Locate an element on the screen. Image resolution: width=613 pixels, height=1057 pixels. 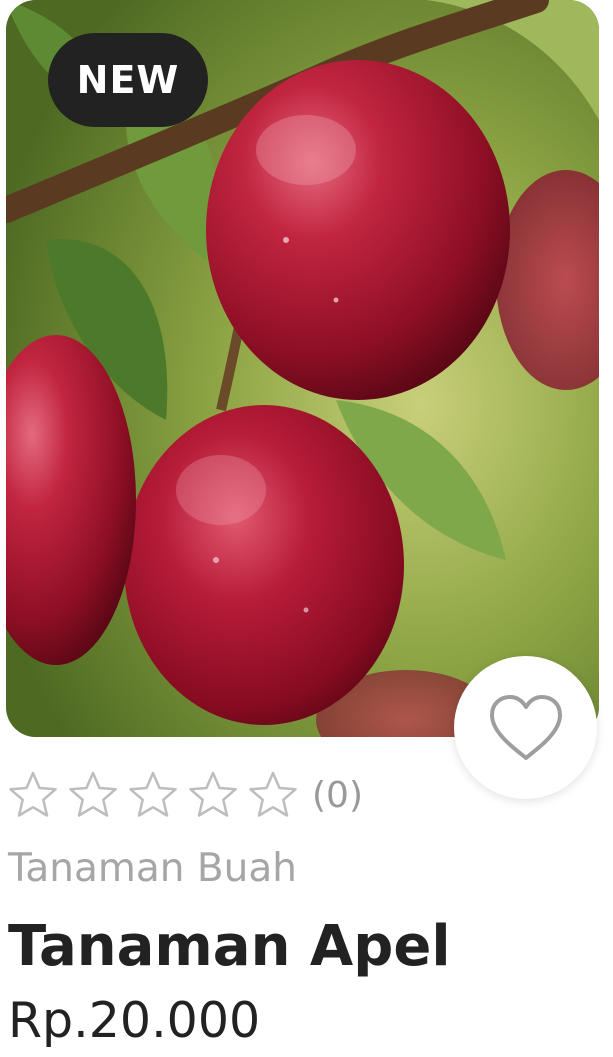
heart-outline-icon is located at coordinates (525, 727).